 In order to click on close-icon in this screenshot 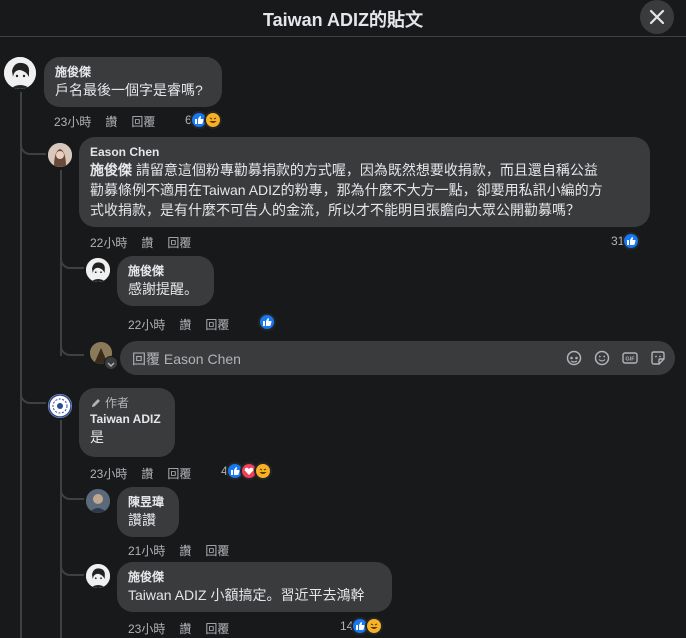, I will do `click(657, 17)`.